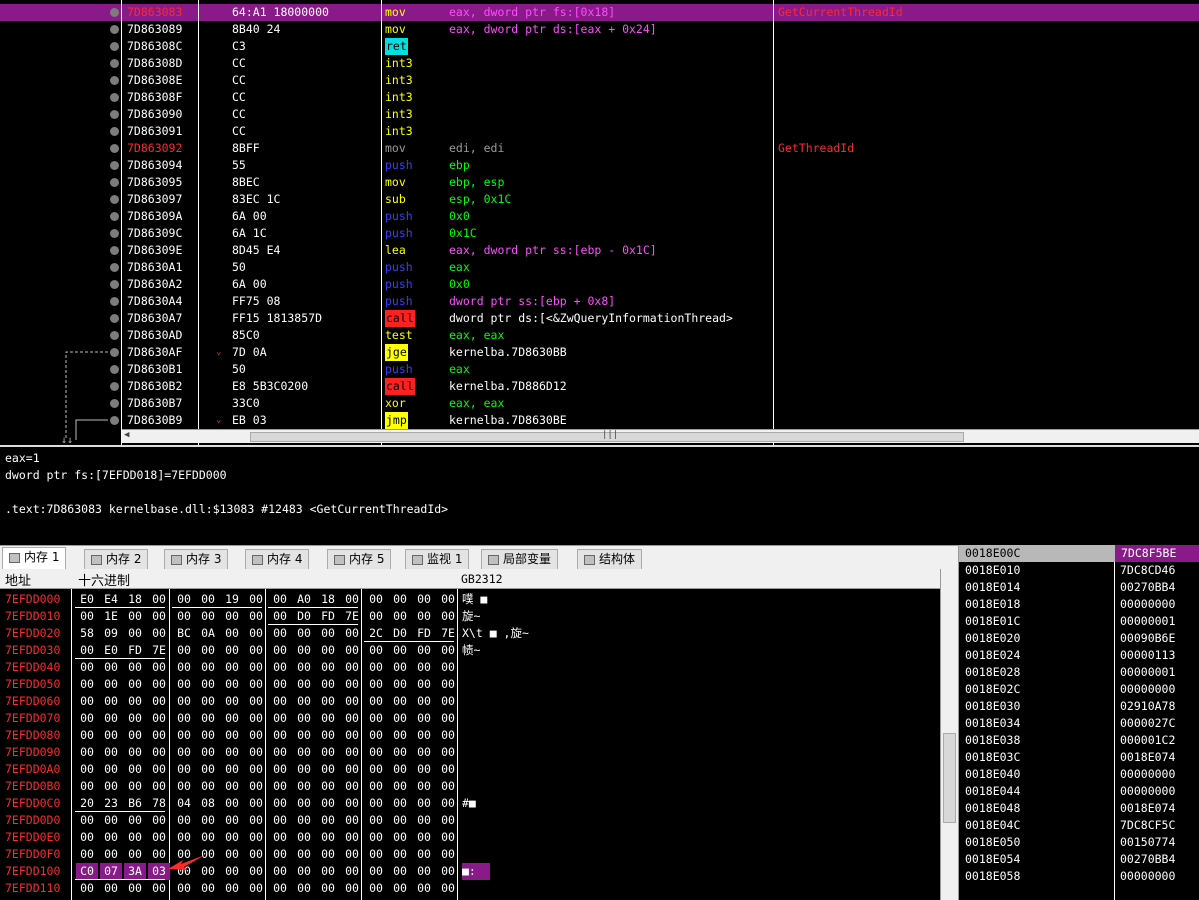 The height and width of the screenshot is (900, 1199). What do you see at coordinates (111, 599) in the screenshot?
I see `dump-byte: E4` at bounding box center [111, 599].